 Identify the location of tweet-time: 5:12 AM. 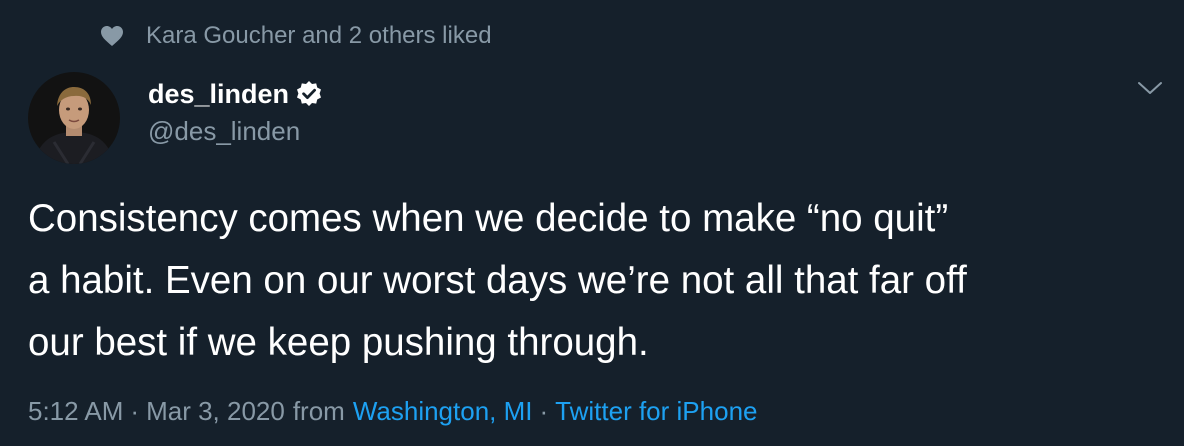
(75, 411).